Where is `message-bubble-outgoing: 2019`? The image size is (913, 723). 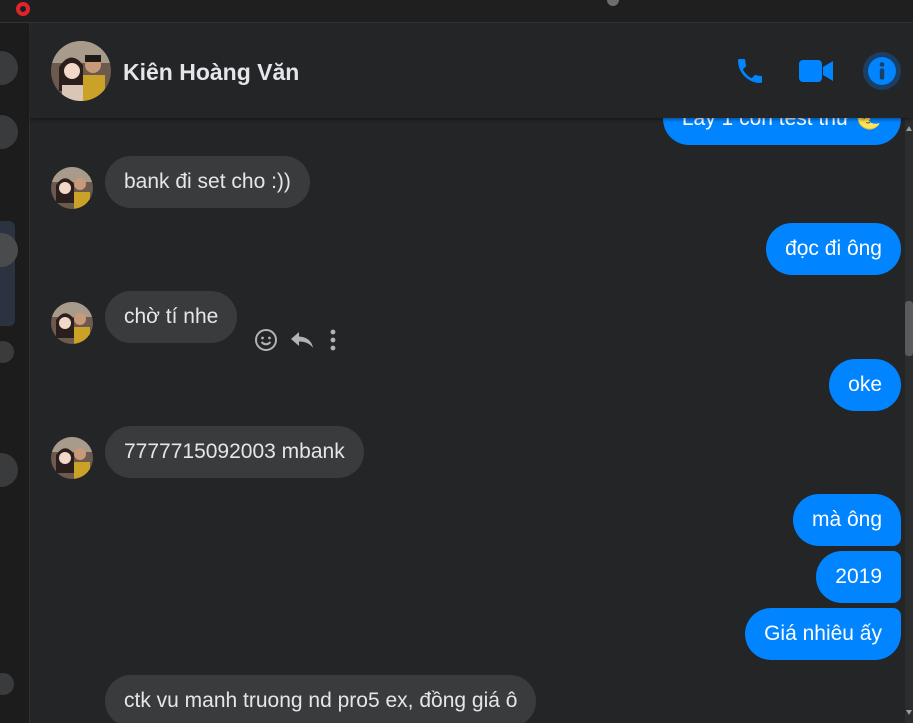 message-bubble-outgoing: 2019 is located at coordinates (858, 577).